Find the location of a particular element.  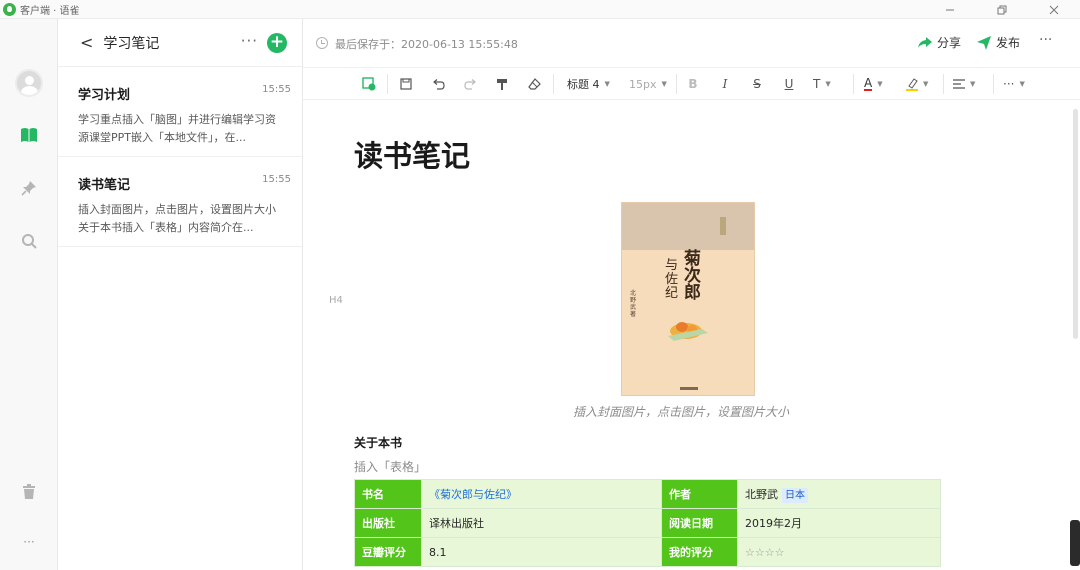

font-size-value: 15px is located at coordinates (643, 84).